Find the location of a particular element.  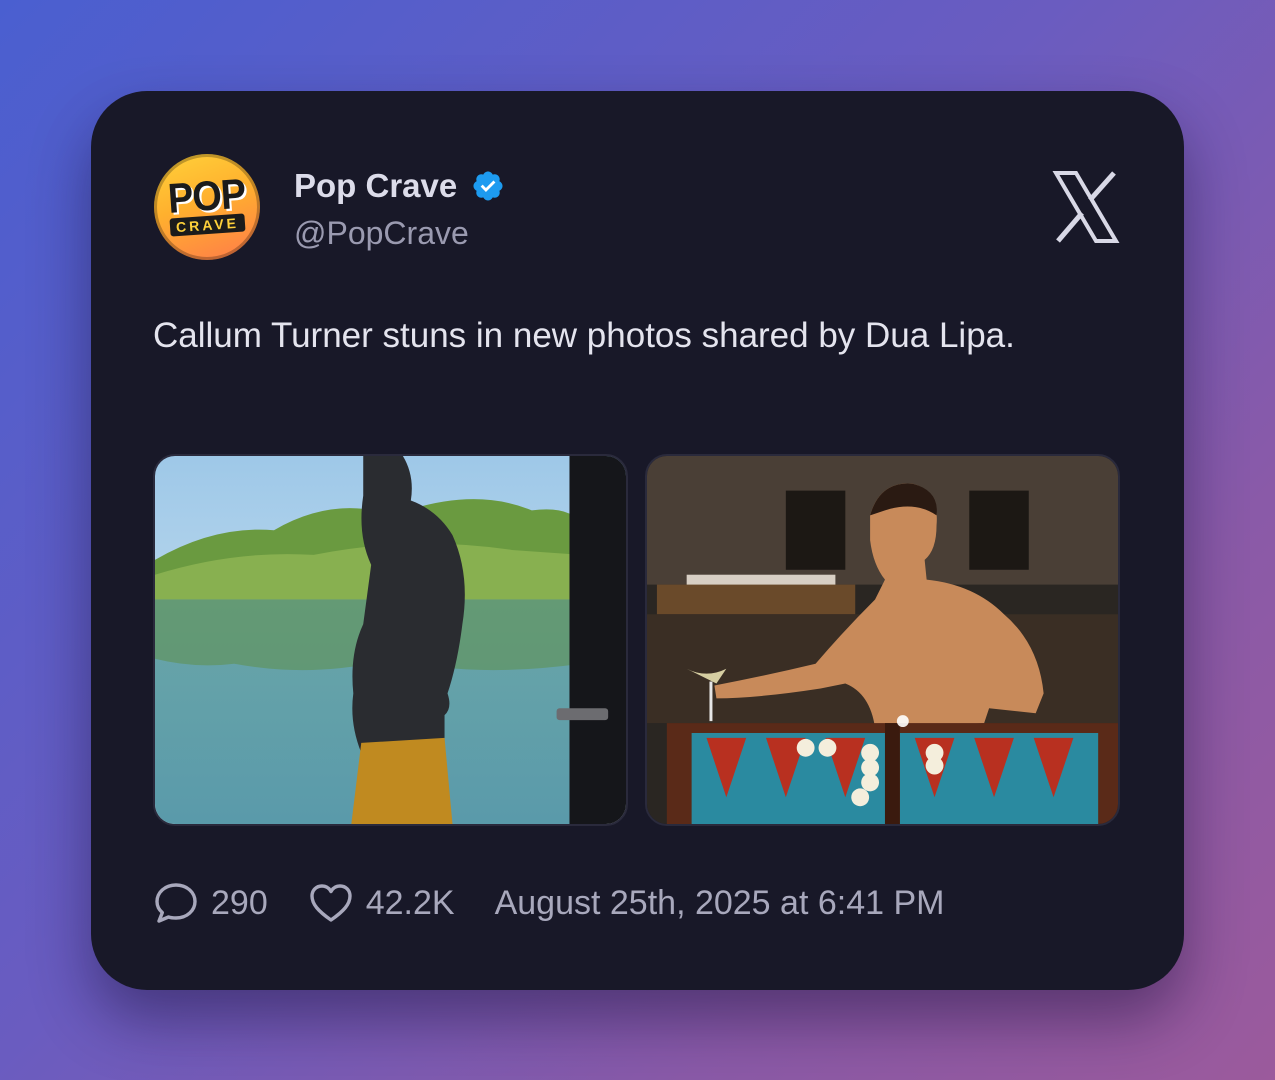

reply-action: 290 is located at coordinates (210, 903).